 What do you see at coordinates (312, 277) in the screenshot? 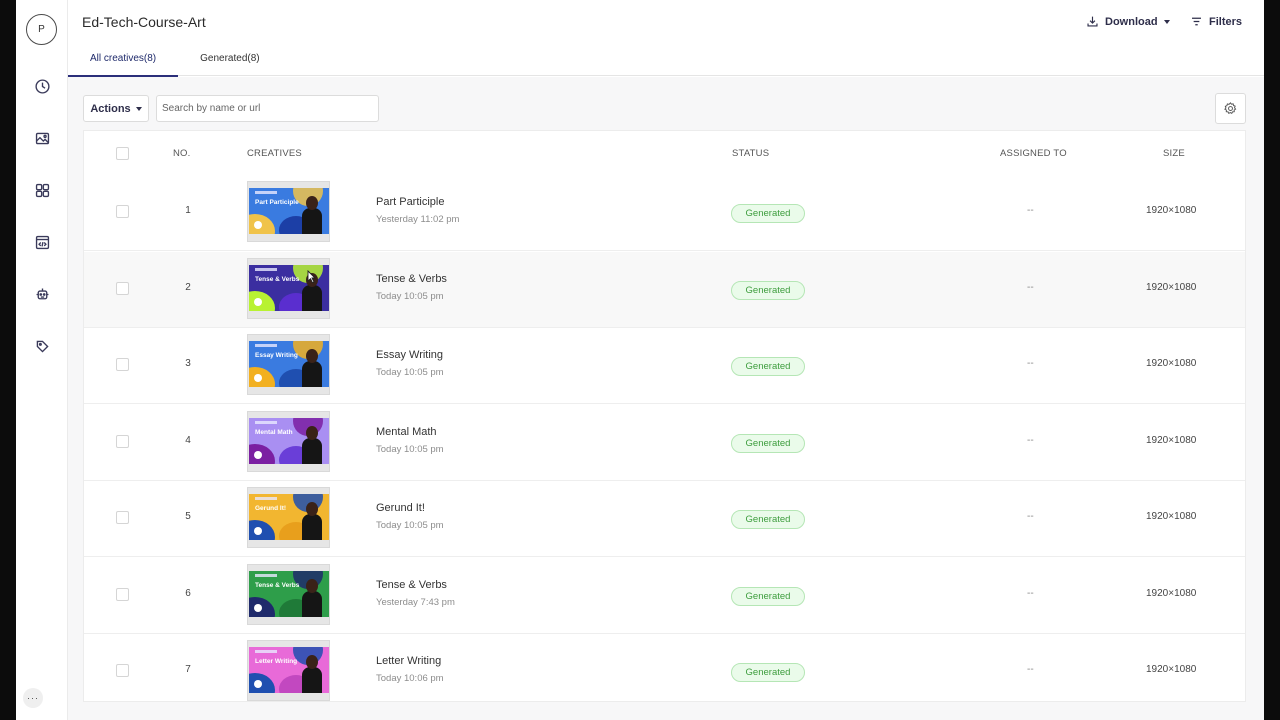
I see `mouse-cursor` at bounding box center [312, 277].